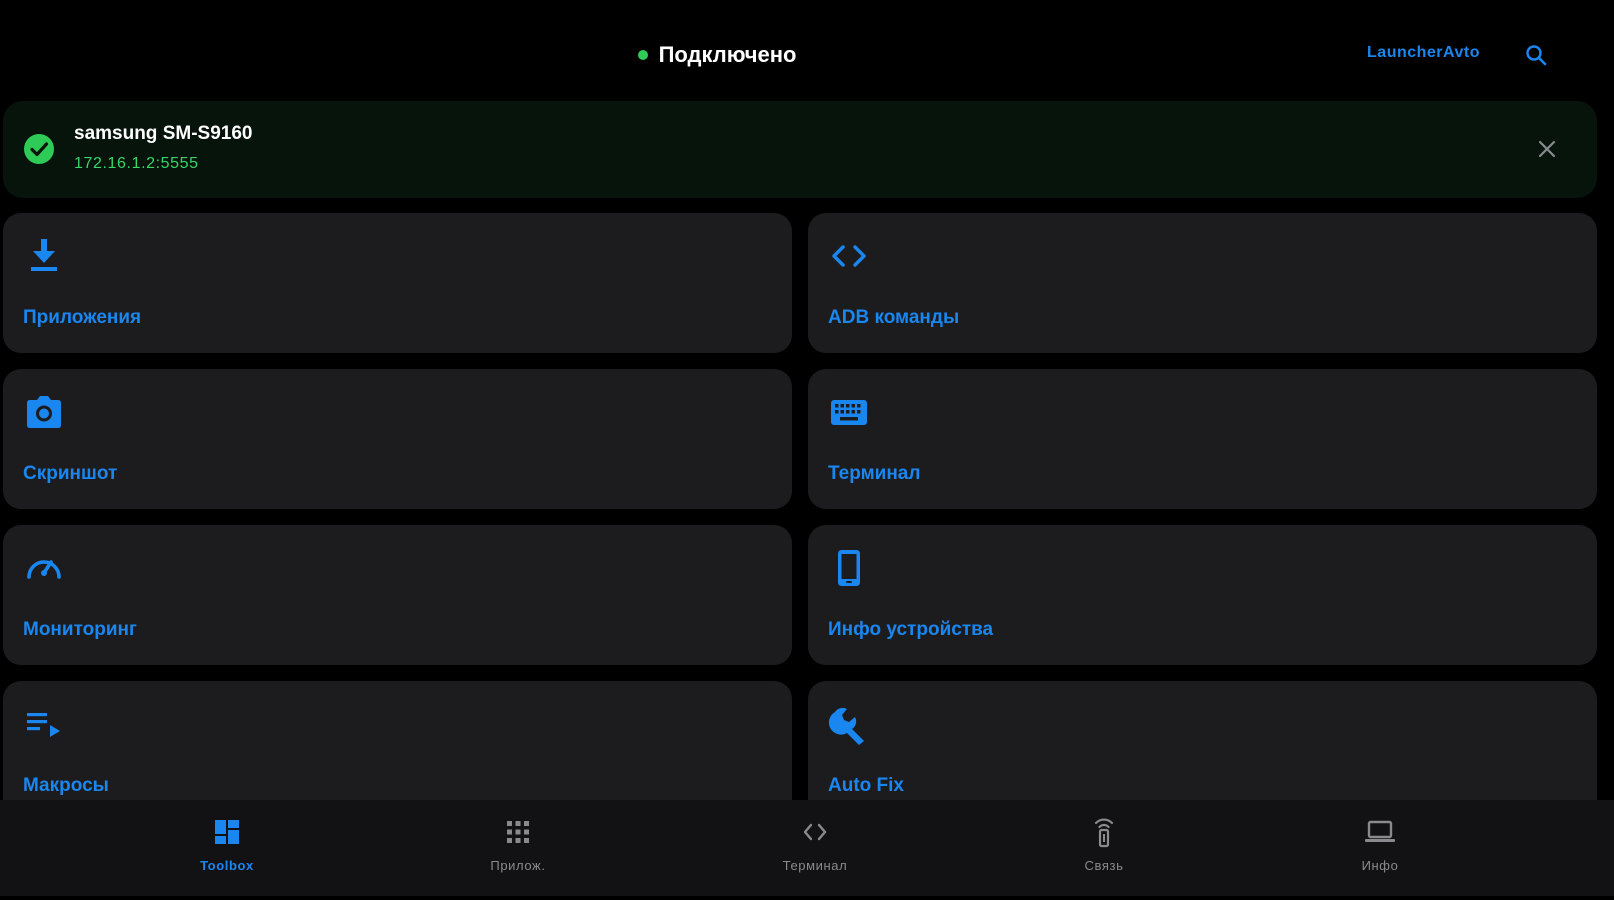 The image size is (1614, 900). I want to click on search-button, so click(1536, 55).